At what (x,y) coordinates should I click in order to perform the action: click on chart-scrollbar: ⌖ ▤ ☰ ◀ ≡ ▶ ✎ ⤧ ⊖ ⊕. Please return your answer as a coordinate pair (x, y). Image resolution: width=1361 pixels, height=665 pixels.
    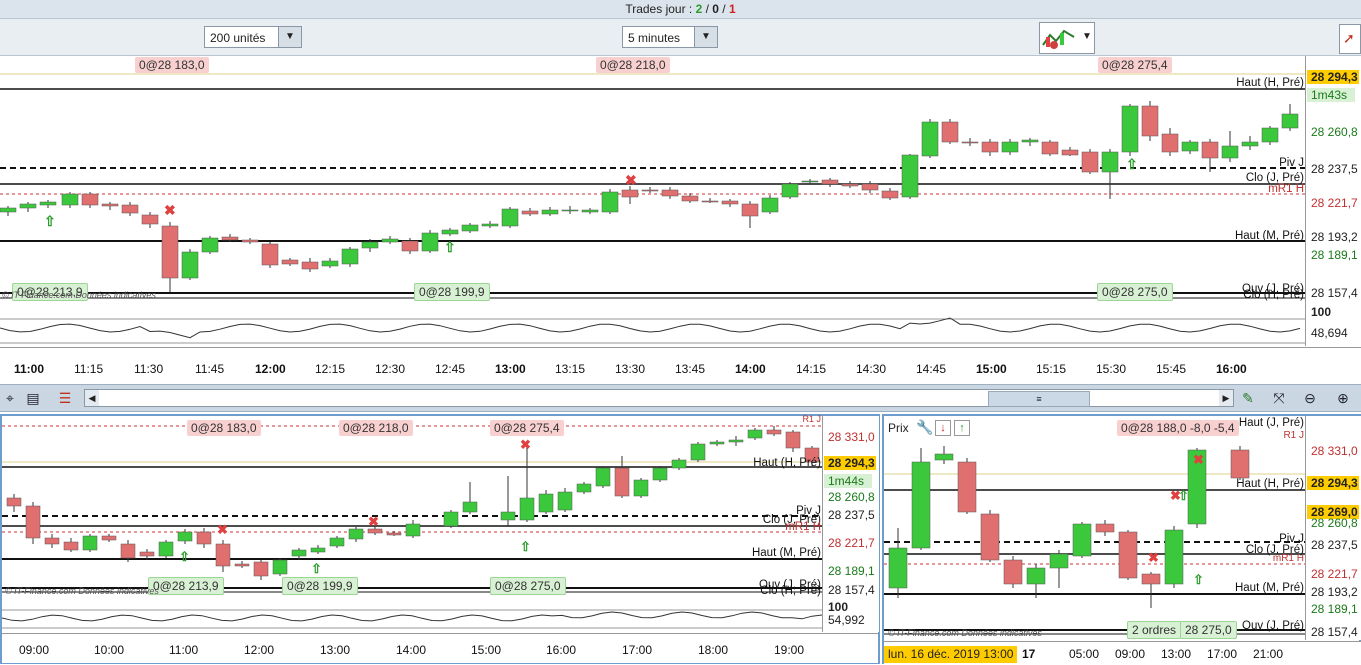
    Looking at the image, I should click on (680, 398).